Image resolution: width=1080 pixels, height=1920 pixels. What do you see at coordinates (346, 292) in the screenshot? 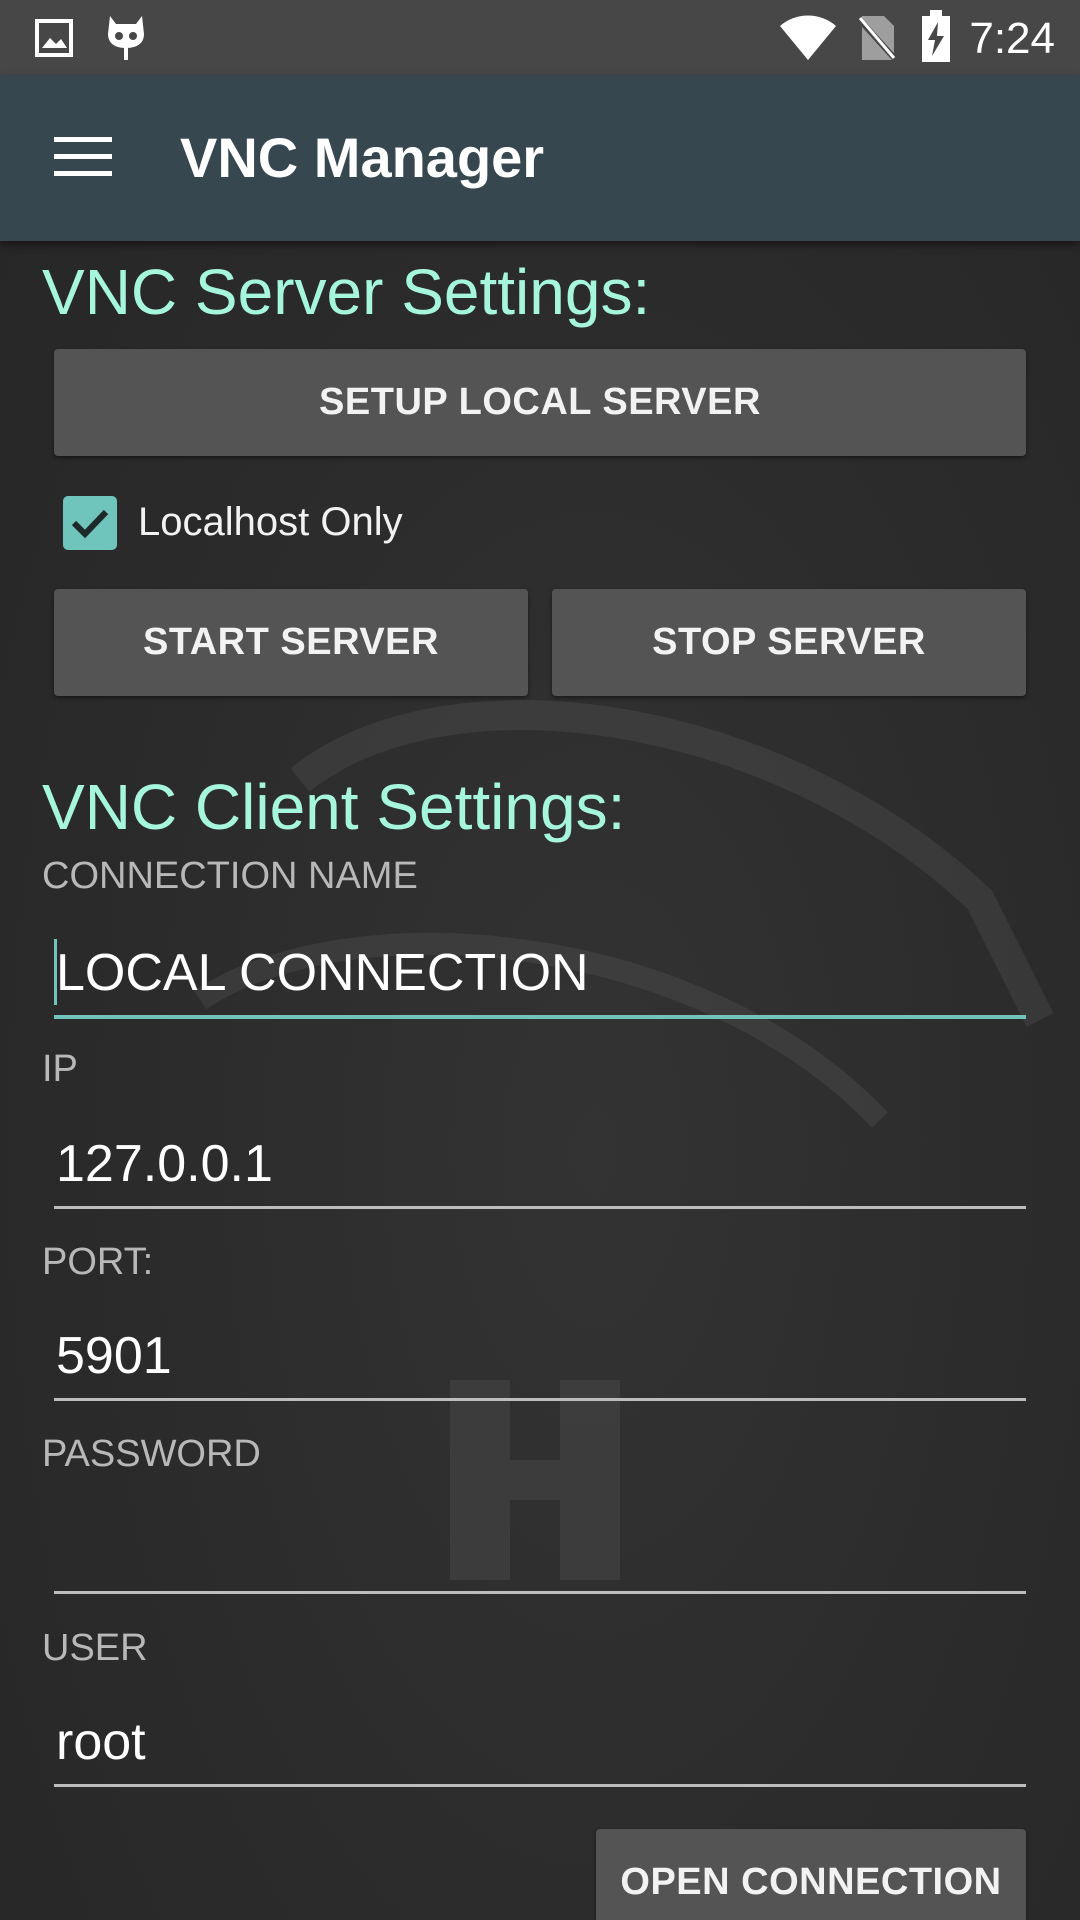
I see `server-settings-heading: VNC Server Settings:` at bounding box center [346, 292].